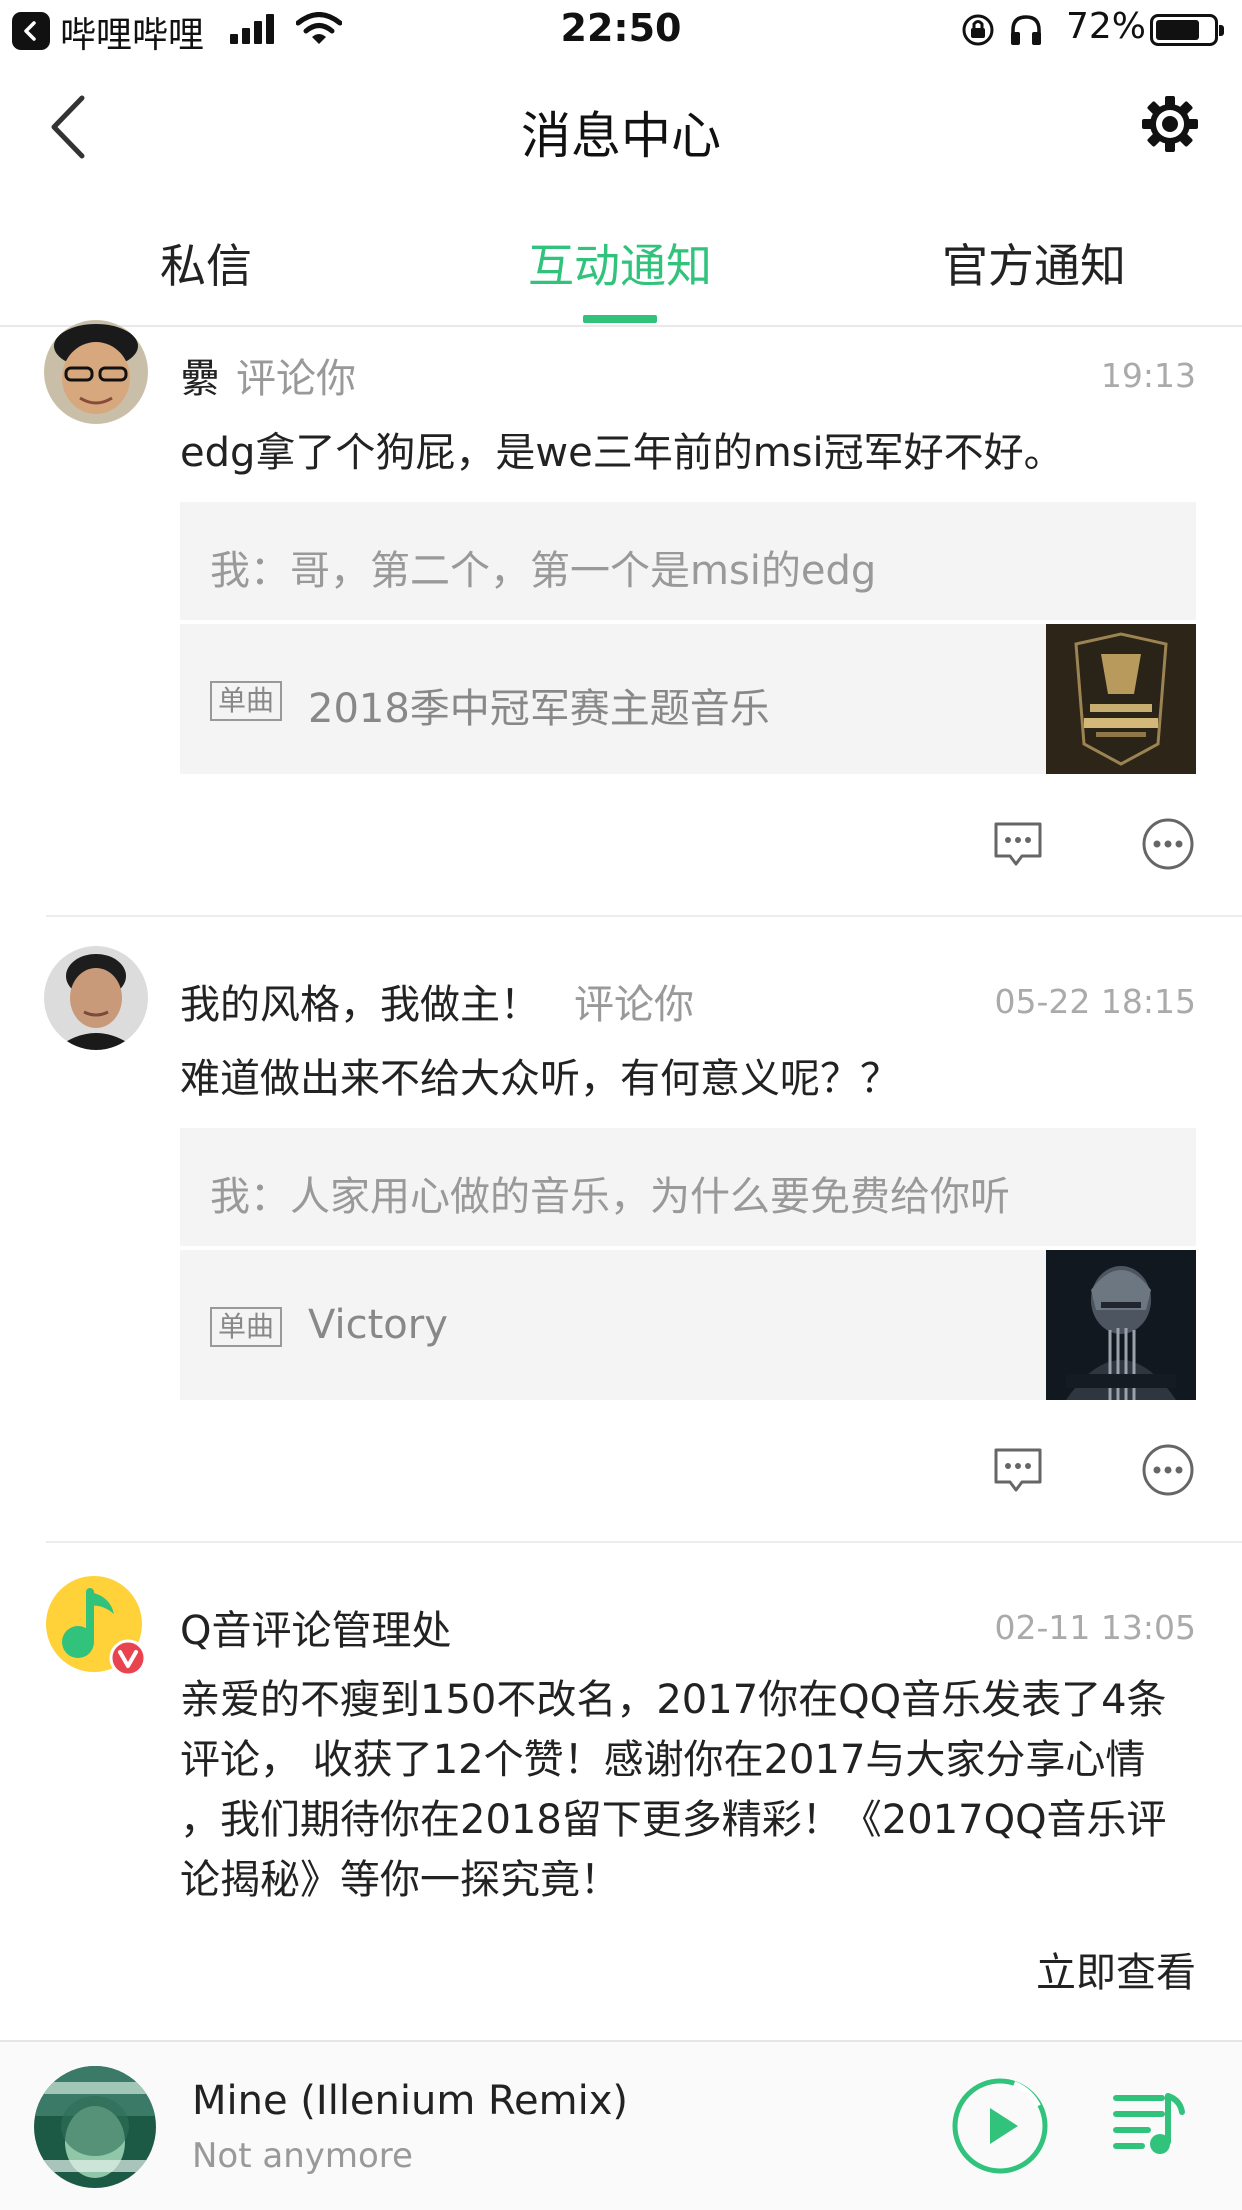 The image size is (1242, 2210). What do you see at coordinates (673, 1820) in the screenshot?
I see `message-line: ，我们期待你在2018留下更多精彩！《2017QQ音乐评` at bounding box center [673, 1820].